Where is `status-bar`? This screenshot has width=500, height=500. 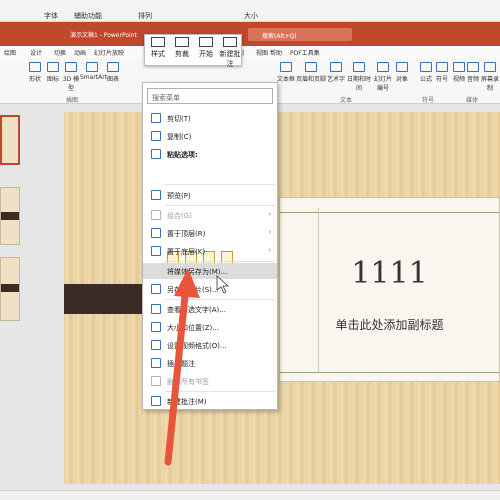
status-bar is located at coordinates (250, 495).